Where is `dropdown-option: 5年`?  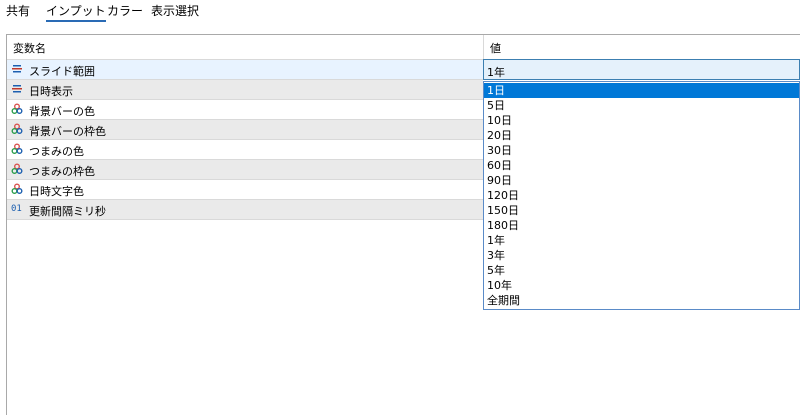 dropdown-option: 5年 is located at coordinates (641, 270).